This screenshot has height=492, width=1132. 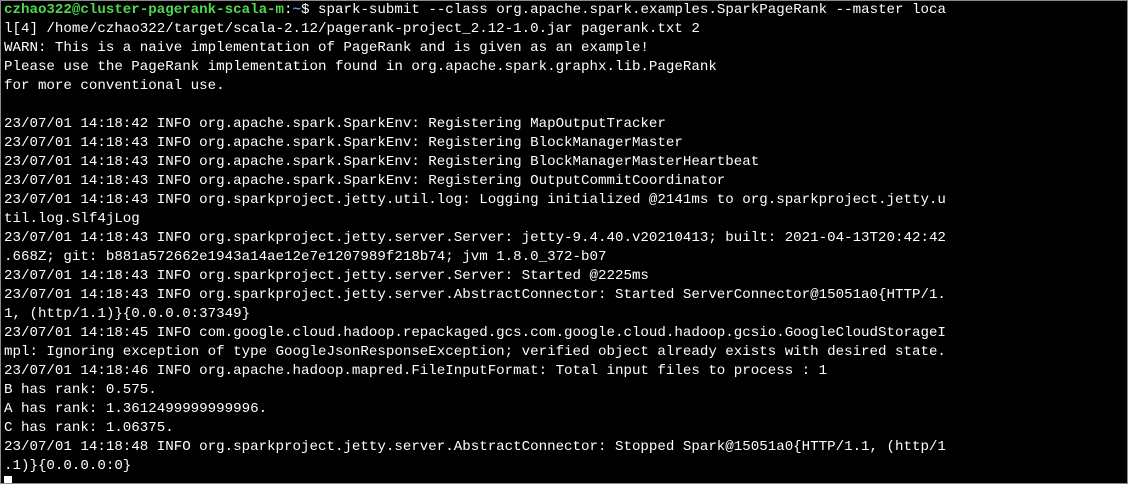 I want to click on output-line: 1, (http/1.1)}{0.0.0.0:37349}, so click(x=127, y=314).